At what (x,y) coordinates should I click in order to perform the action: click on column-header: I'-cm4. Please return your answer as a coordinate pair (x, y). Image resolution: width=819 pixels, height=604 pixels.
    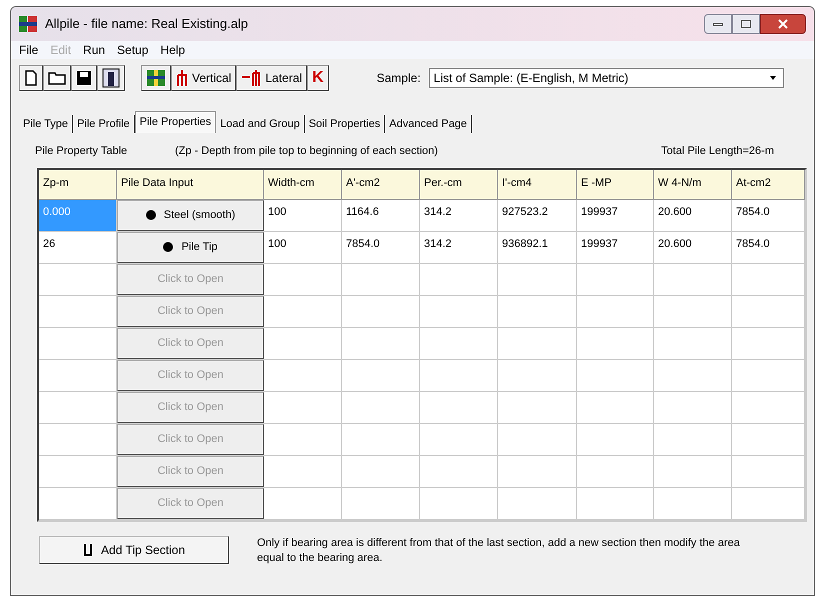
    Looking at the image, I should click on (537, 184).